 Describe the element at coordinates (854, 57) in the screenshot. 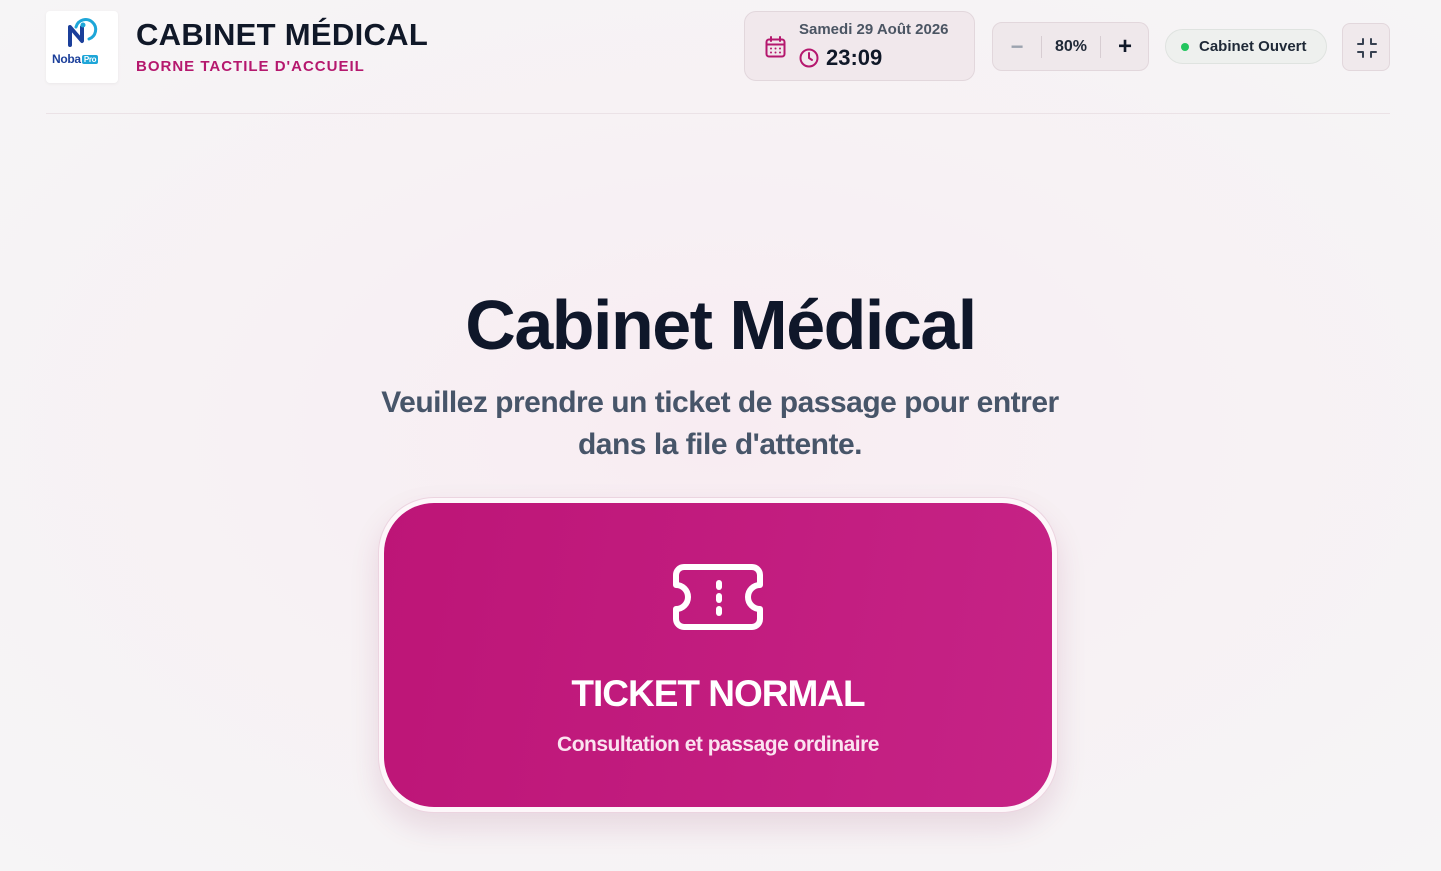

I see `current-time: 23:09` at that location.